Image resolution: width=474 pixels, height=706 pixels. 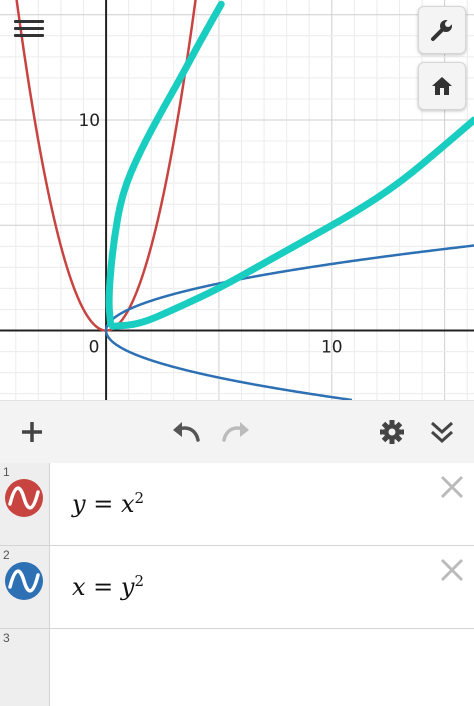 What do you see at coordinates (94, 348) in the screenshot?
I see `x-tick-label: 0` at bounding box center [94, 348].